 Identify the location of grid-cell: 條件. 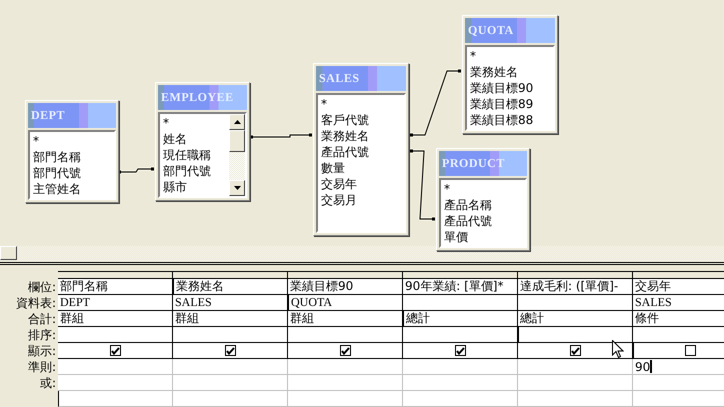
(678, 319).